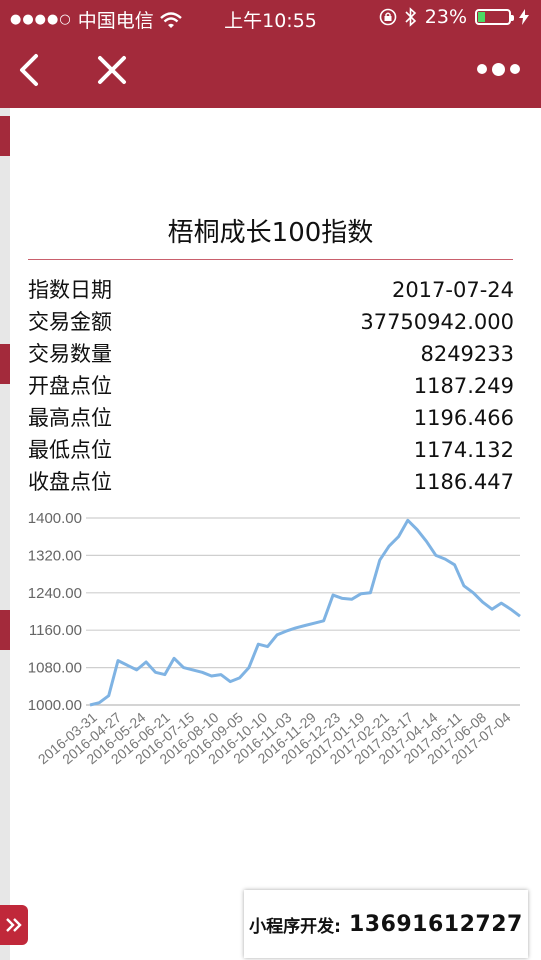  I want to click on promo-label: 小程序开发:, so click(295, 926).